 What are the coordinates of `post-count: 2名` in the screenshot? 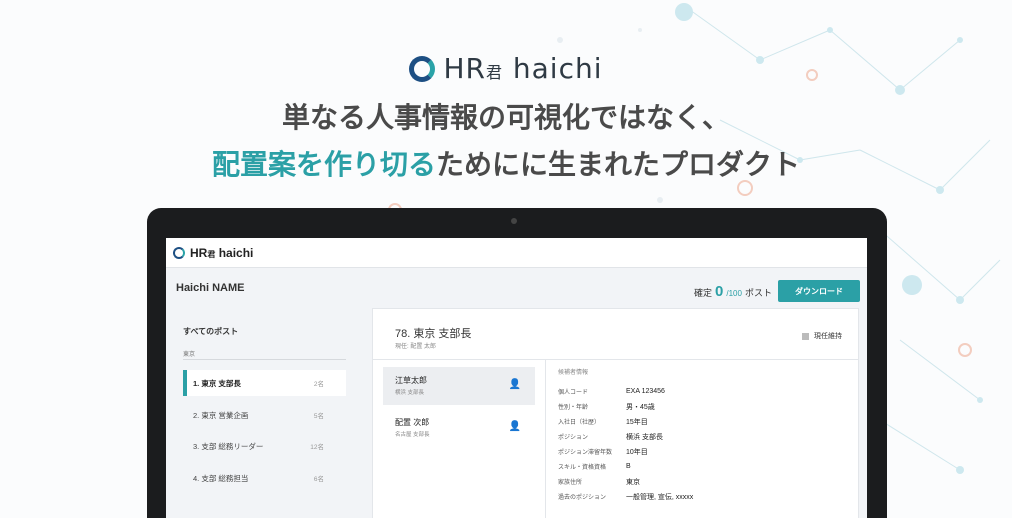 It's located at (318, 384).